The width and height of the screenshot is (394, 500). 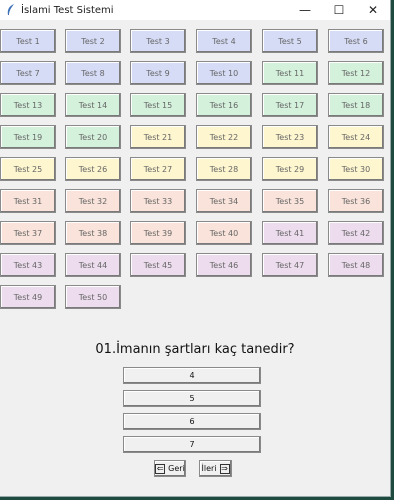 What do you see at coordinates (195, 10) in the screenshot?
I see `title-bar: İslami Test Sistemi — ☐ ✕` at bounding box center [195, 10].